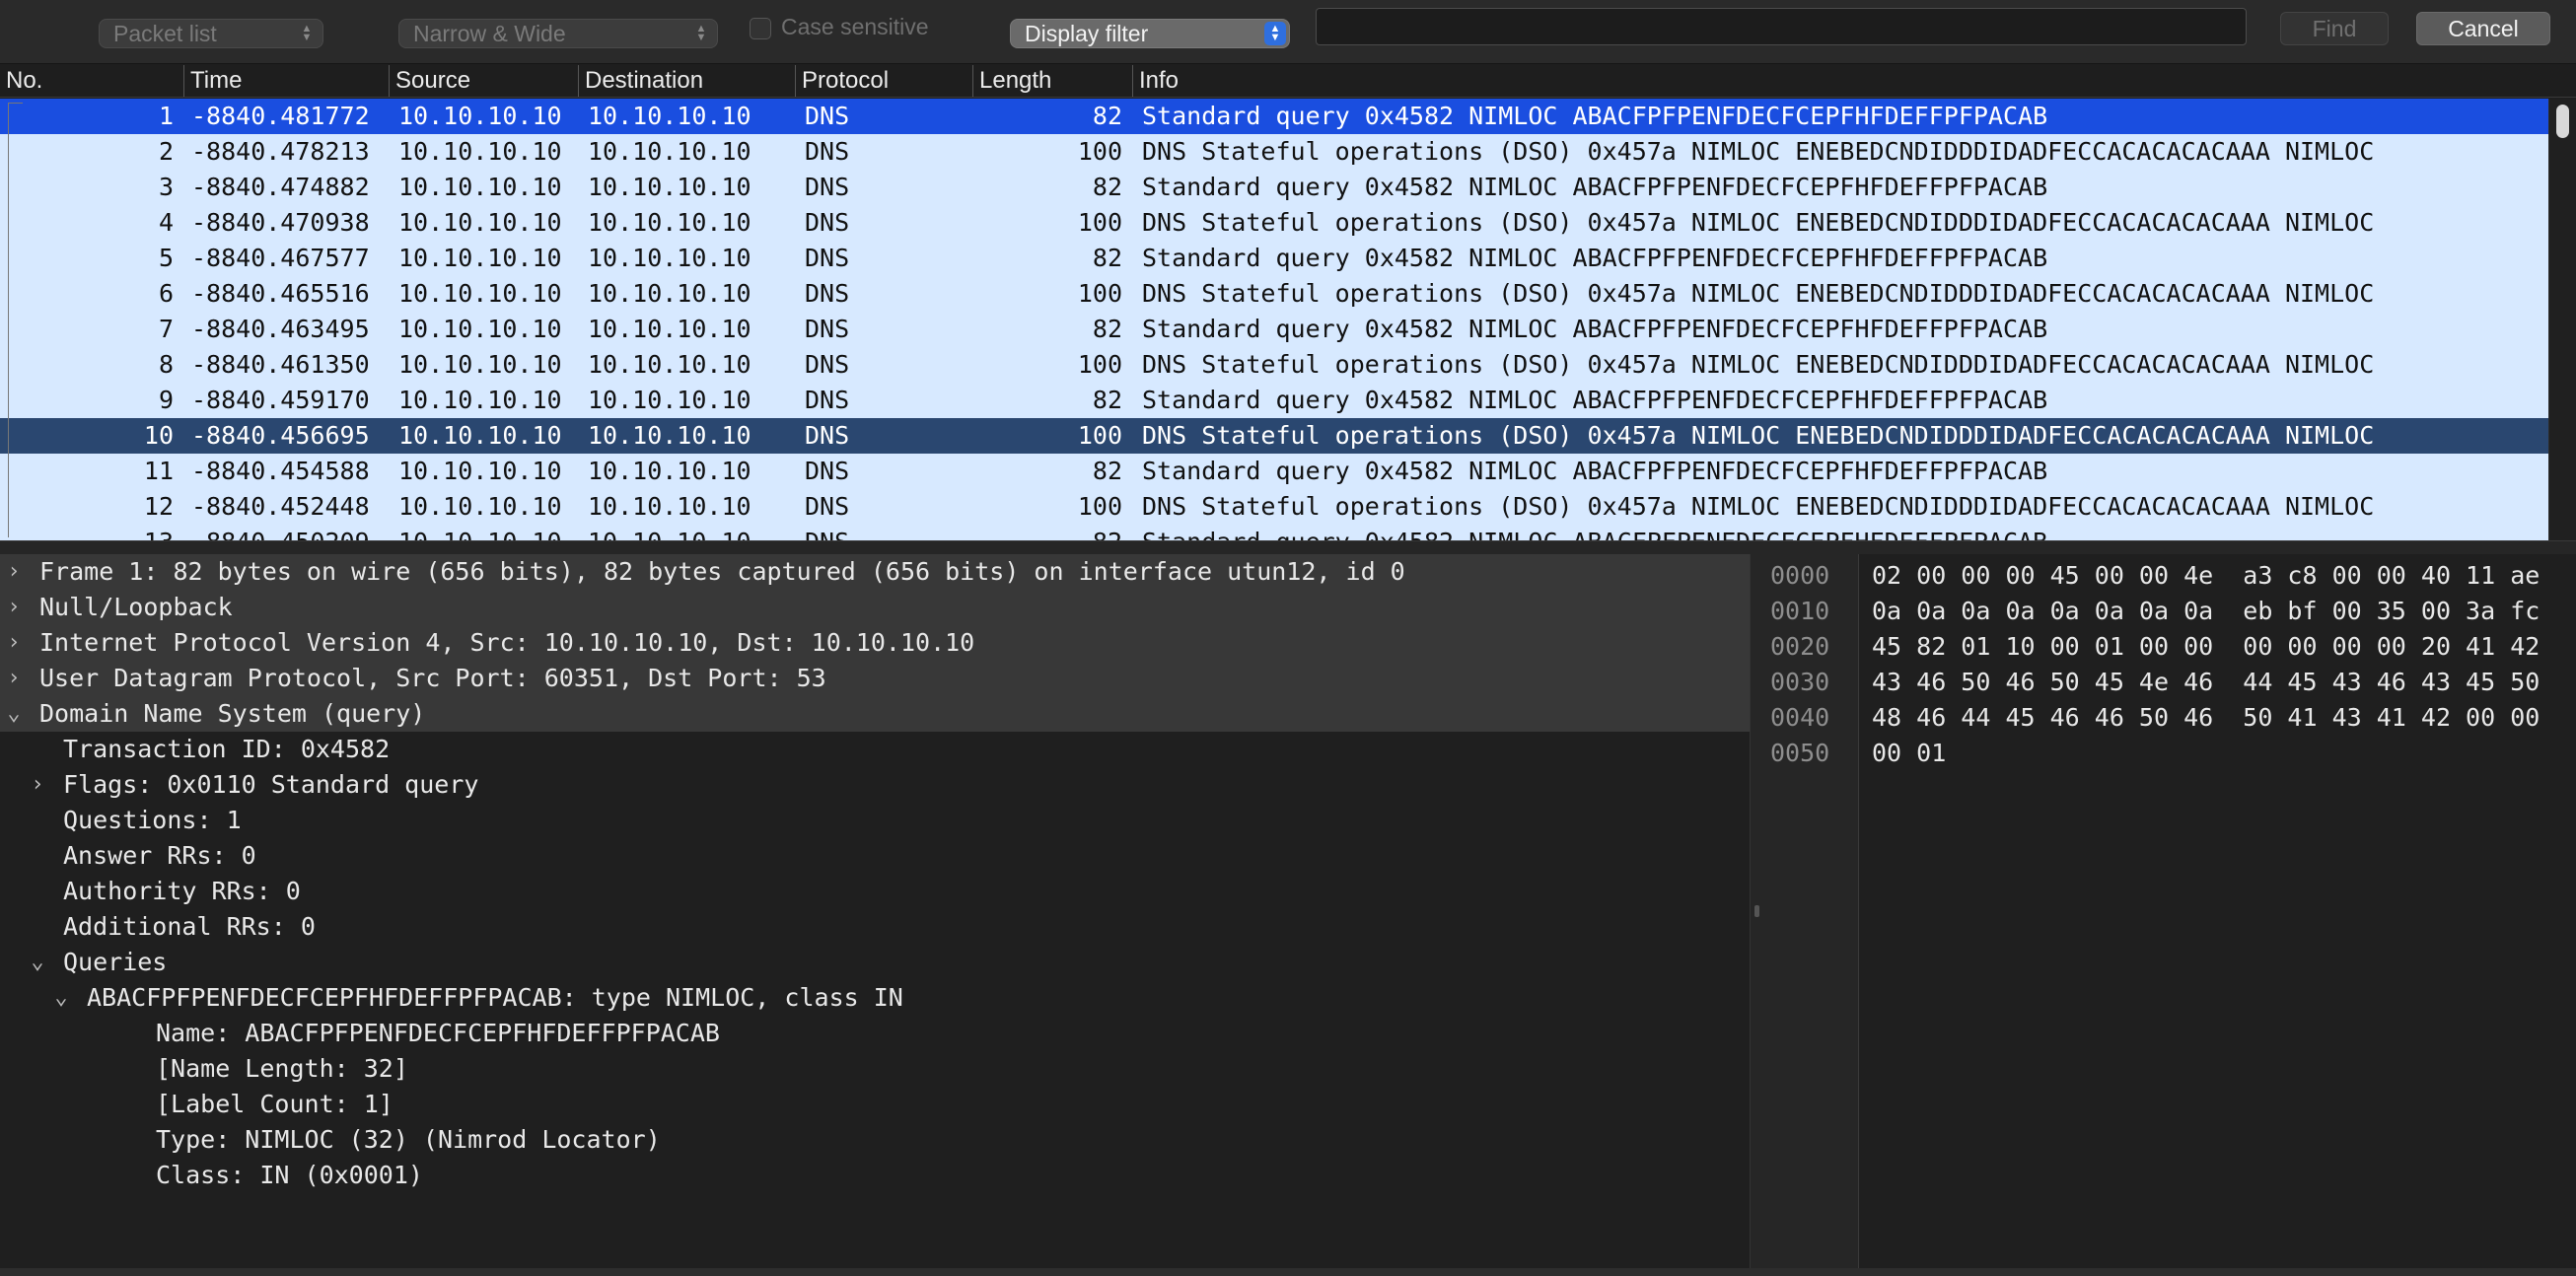  What do you see at coordinates (883, 81) in the screenshot?
I see `column-header-protocol: Protocol` at bounding box center [883, 81].